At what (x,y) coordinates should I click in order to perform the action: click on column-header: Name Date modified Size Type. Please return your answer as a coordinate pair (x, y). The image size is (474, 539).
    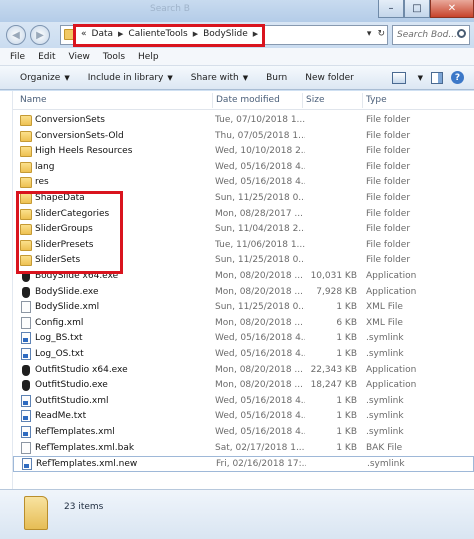
    Looking at the image, I should click on (243, 100).